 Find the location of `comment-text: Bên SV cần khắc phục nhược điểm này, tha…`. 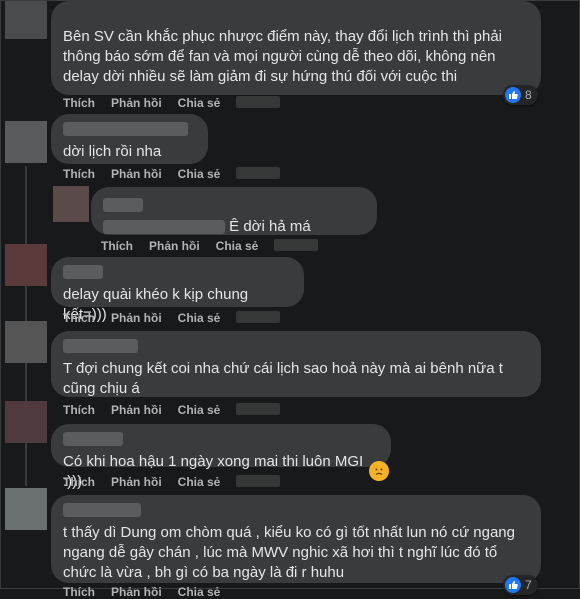

comment-text: Bên SV cần khắc phục nhược điểm này, tha… is located at coordinates (283, 56).